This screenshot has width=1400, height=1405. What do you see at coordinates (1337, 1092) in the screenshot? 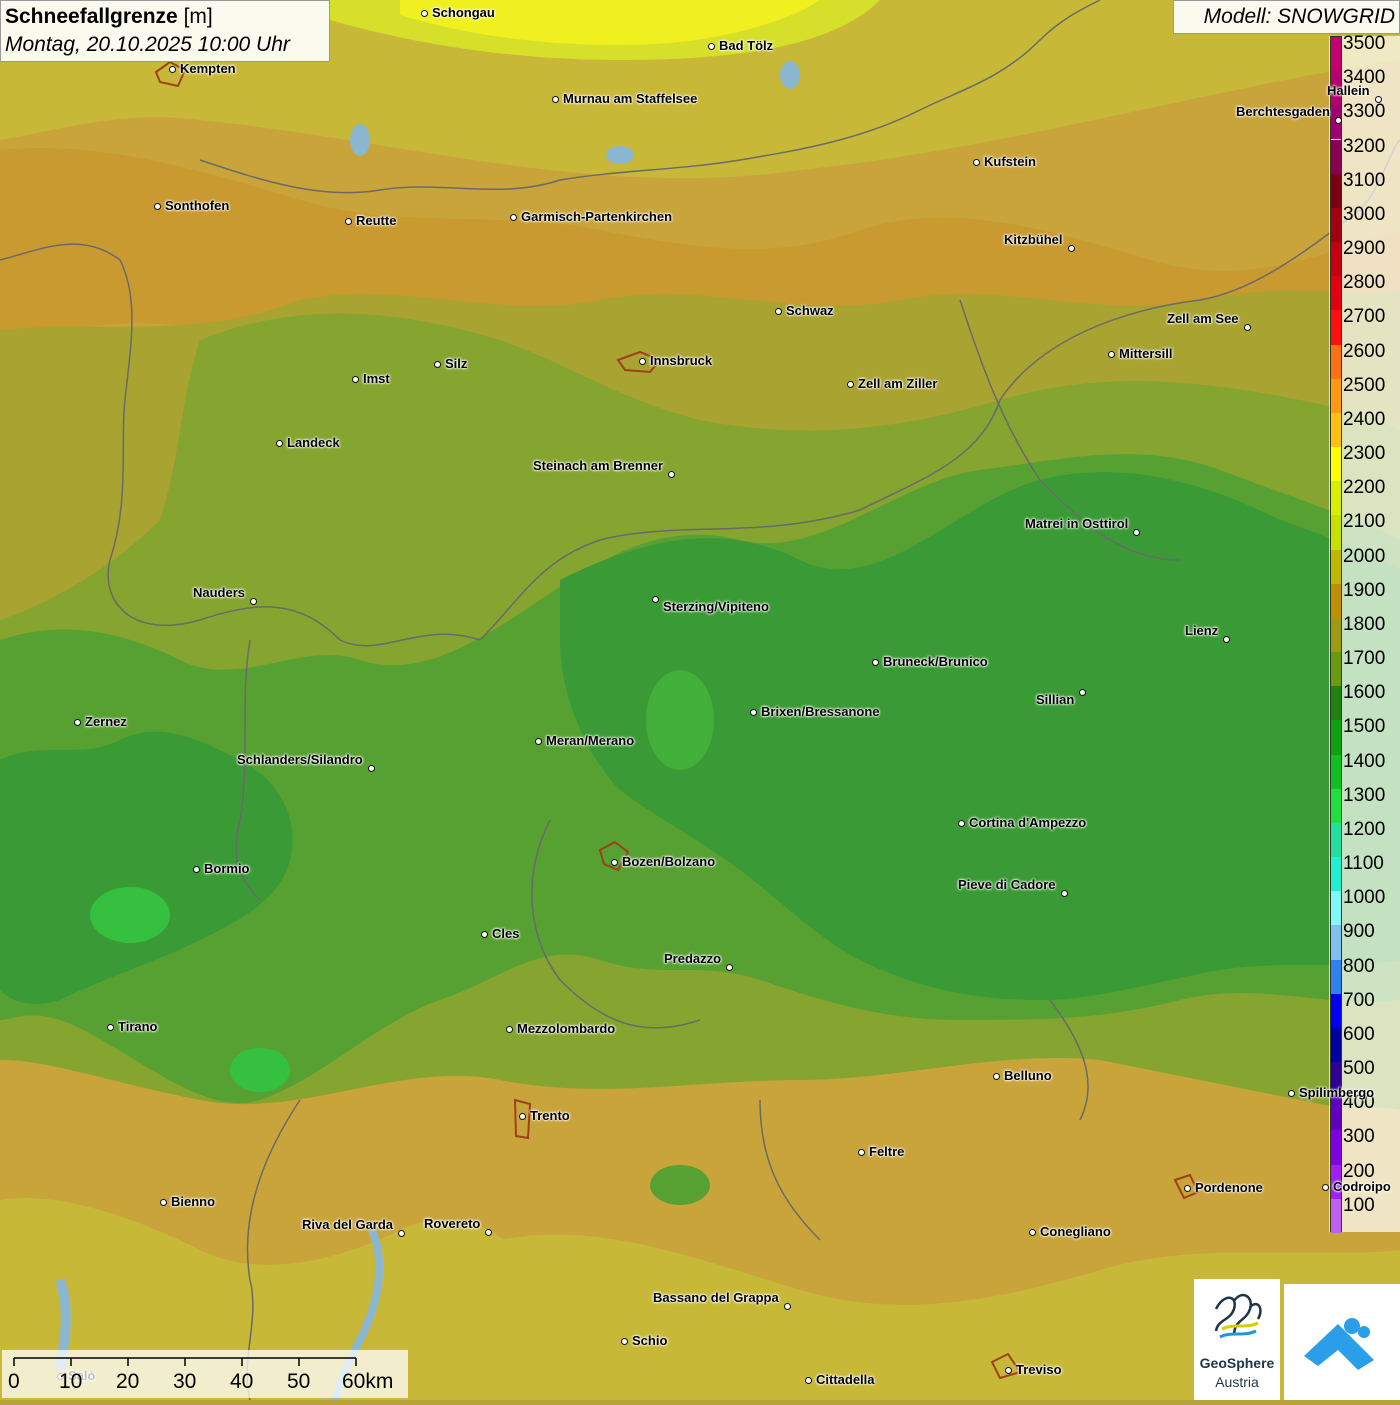
I see `city-label: Spilimbergo` at bounding box center [1337, 1092].